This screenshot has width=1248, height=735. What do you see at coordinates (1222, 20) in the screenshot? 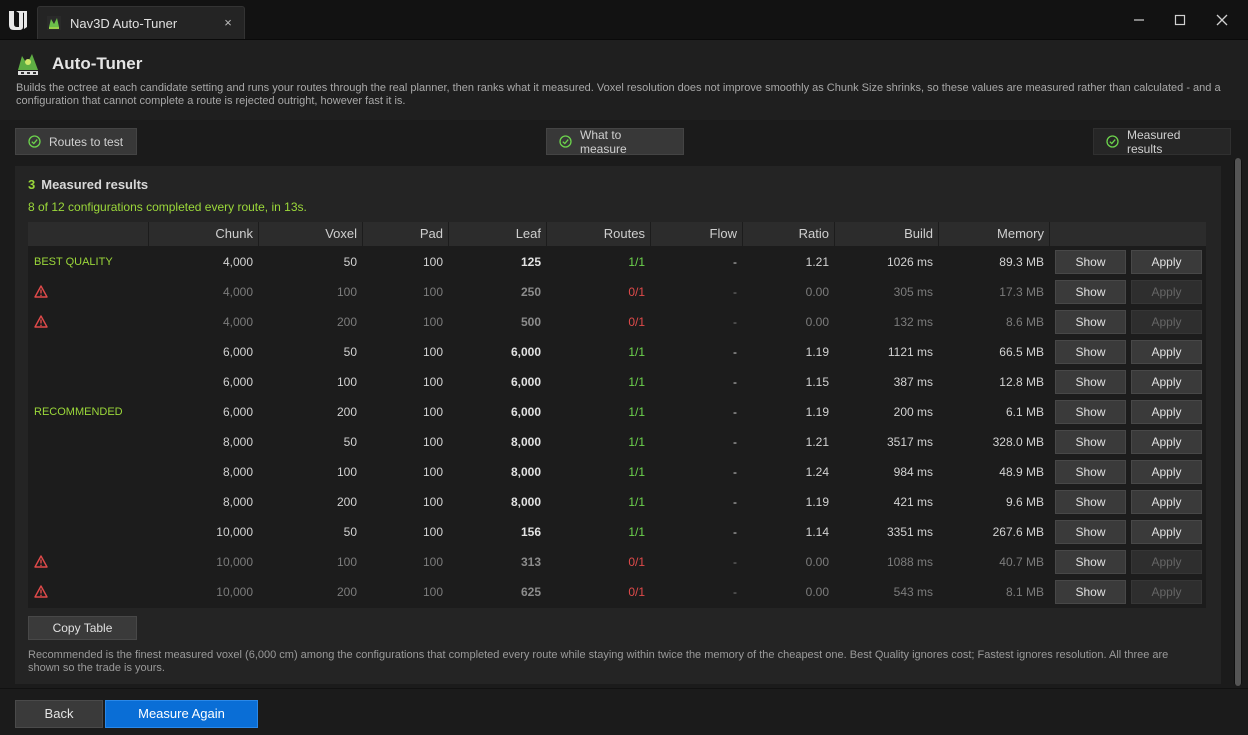
I see `close-window-button` at bounding box center [1222, 20].